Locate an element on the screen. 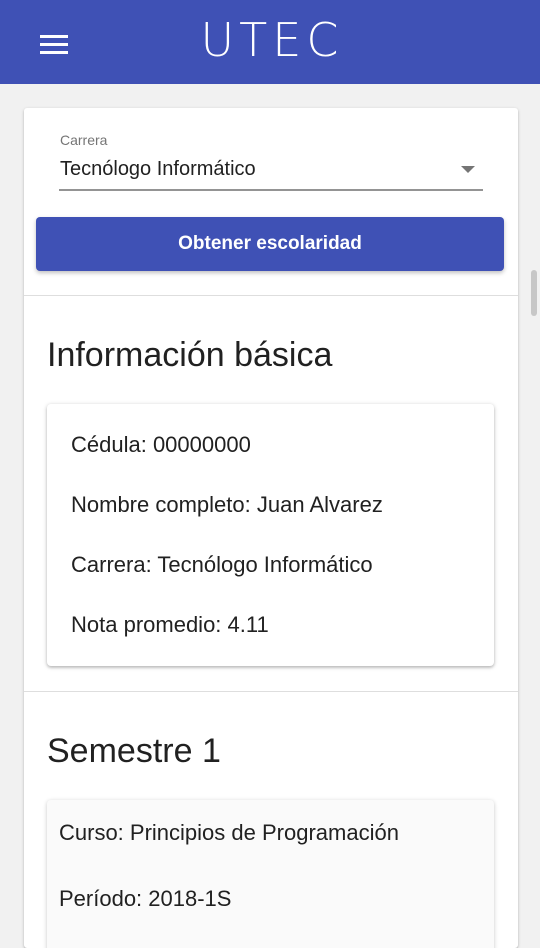  scrollbar-thumb is located at coordinates (534, 293).